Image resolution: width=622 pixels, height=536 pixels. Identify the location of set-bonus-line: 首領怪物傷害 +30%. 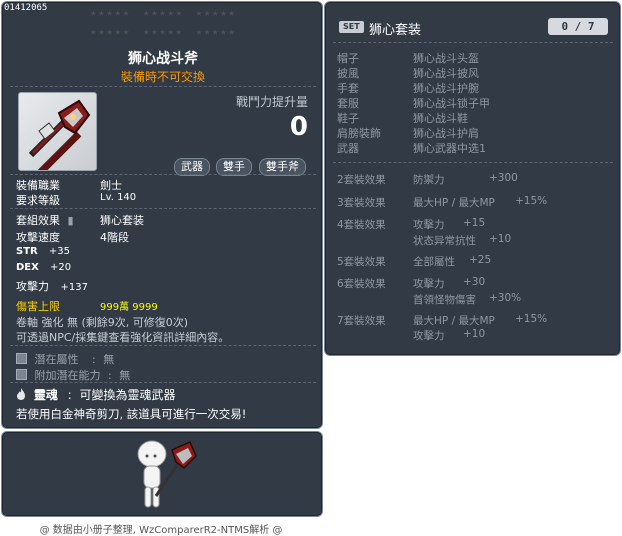
(467, 299).